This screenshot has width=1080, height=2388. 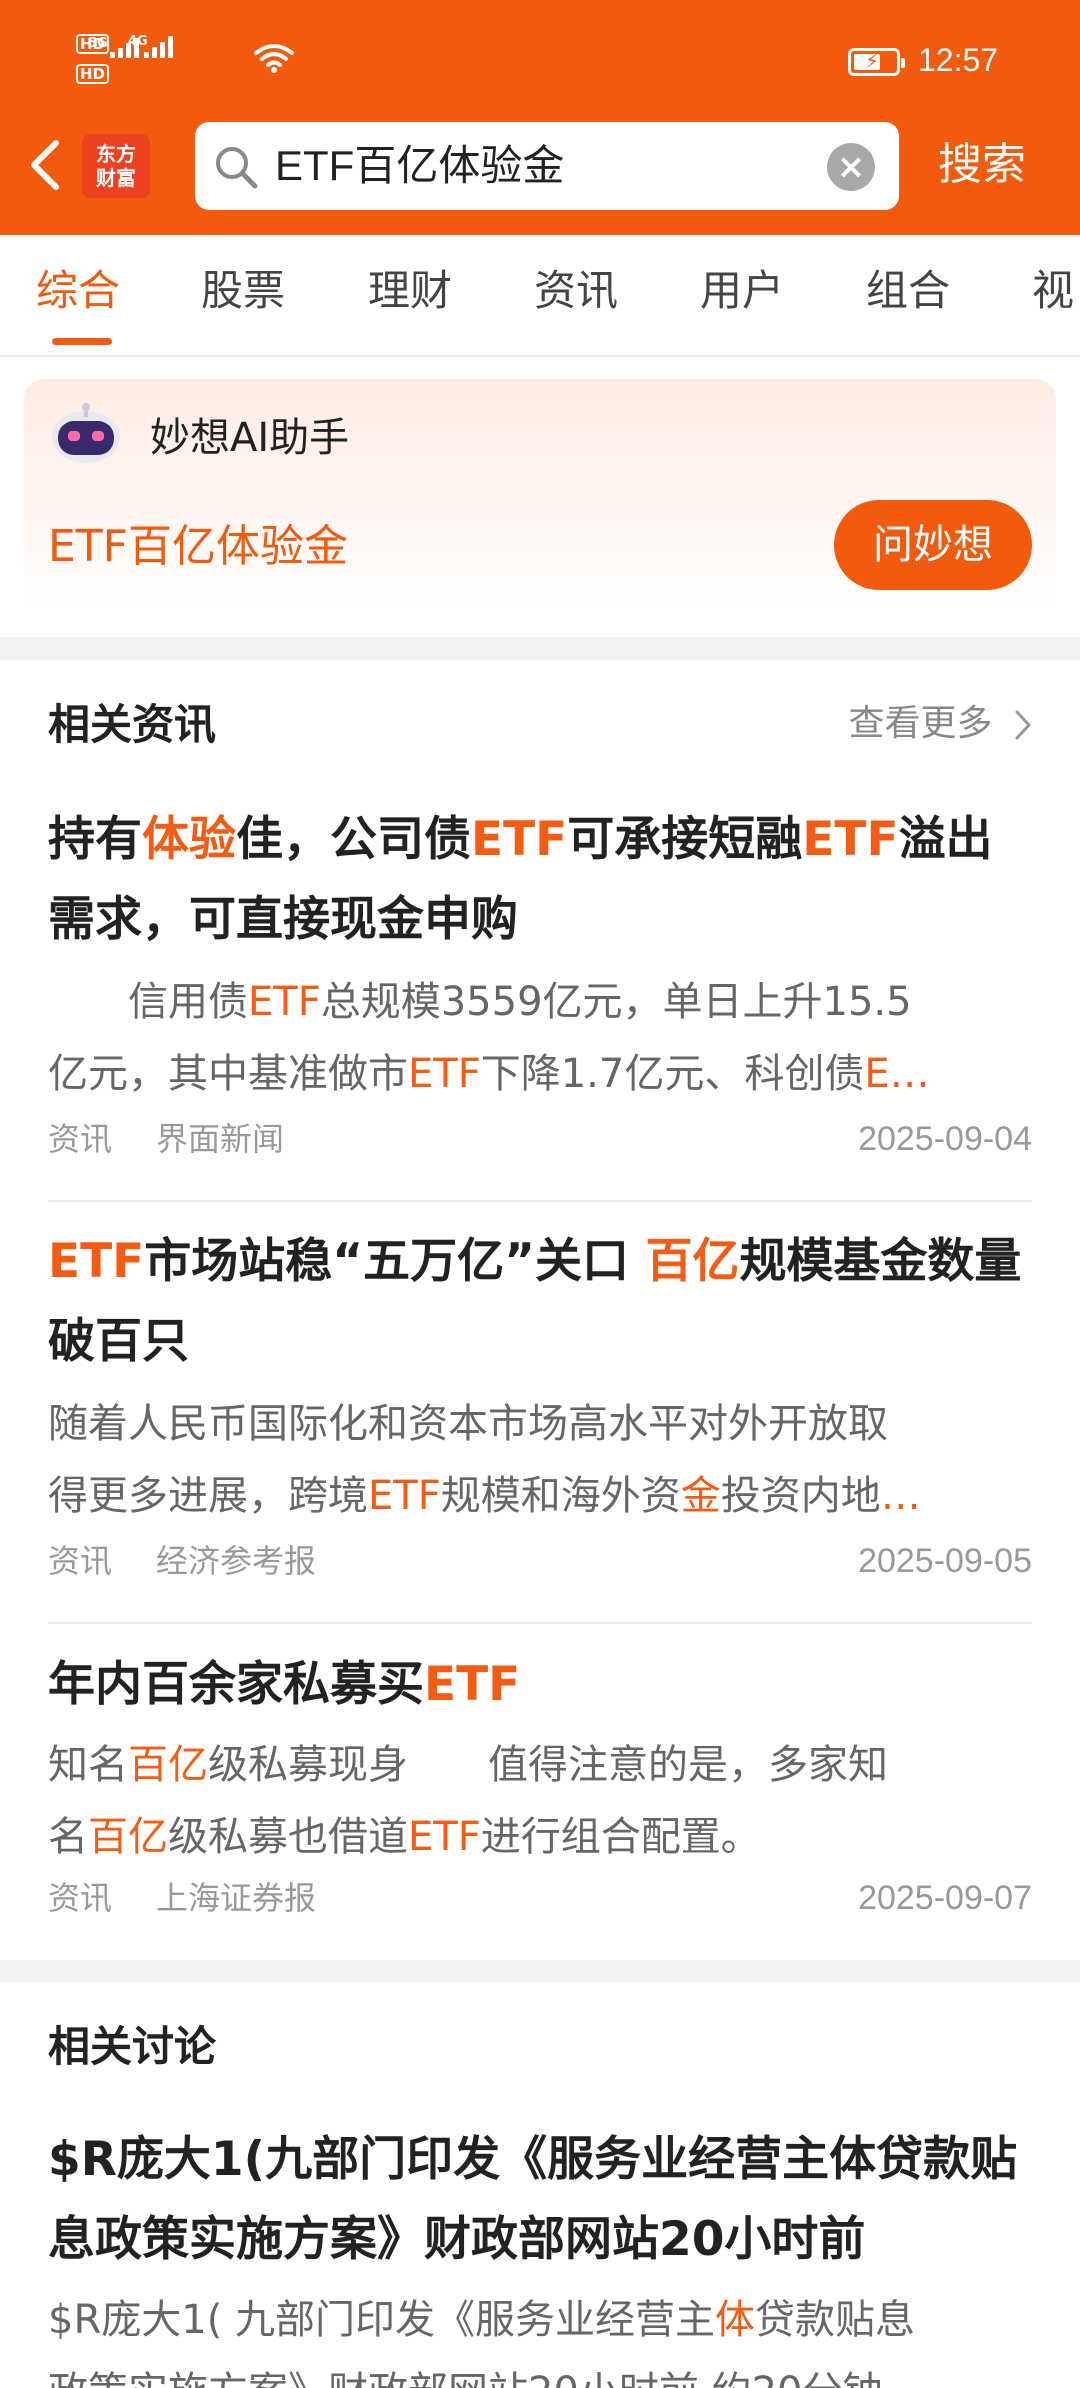 I want to click on category-tabs: 综合 股票 理财 资讯 用户 组合 视, so click(x=540, y=296).